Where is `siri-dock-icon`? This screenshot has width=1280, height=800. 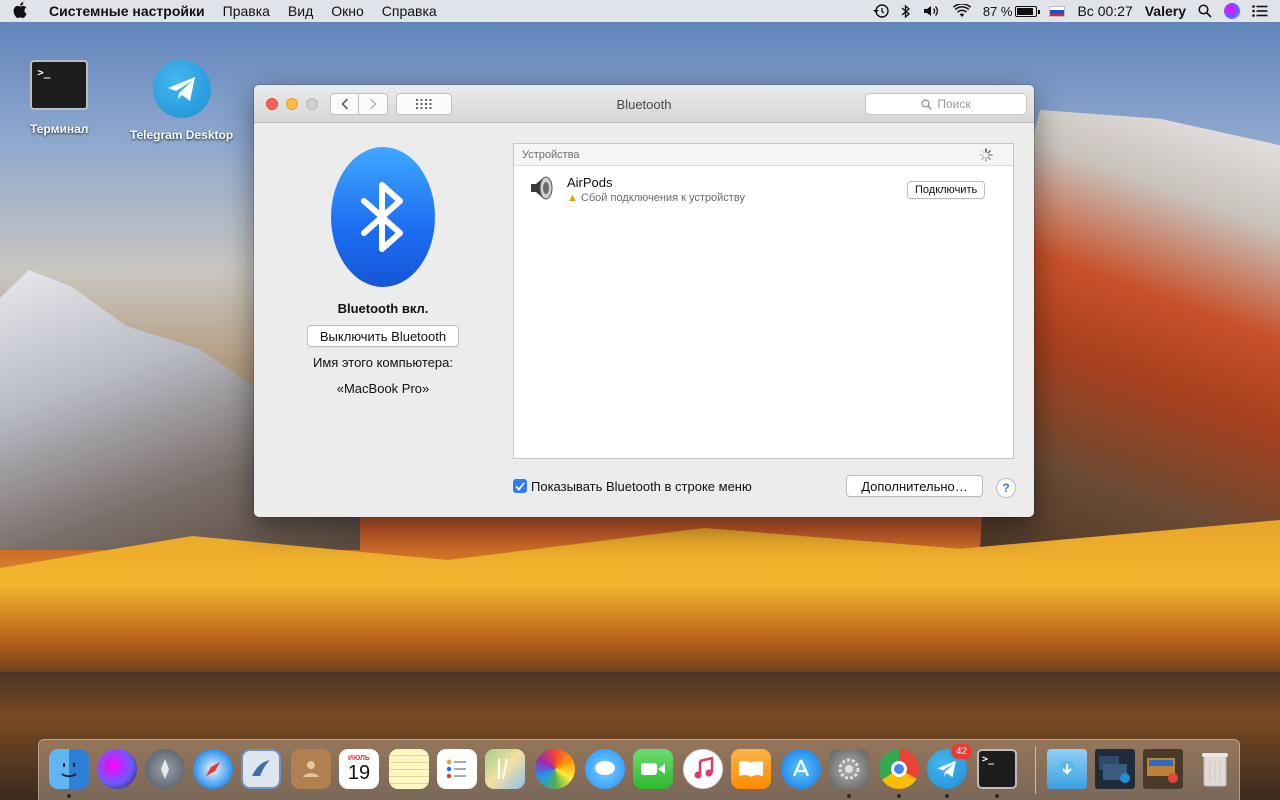 siri-dock-icon is located at coordinates (117, 769).